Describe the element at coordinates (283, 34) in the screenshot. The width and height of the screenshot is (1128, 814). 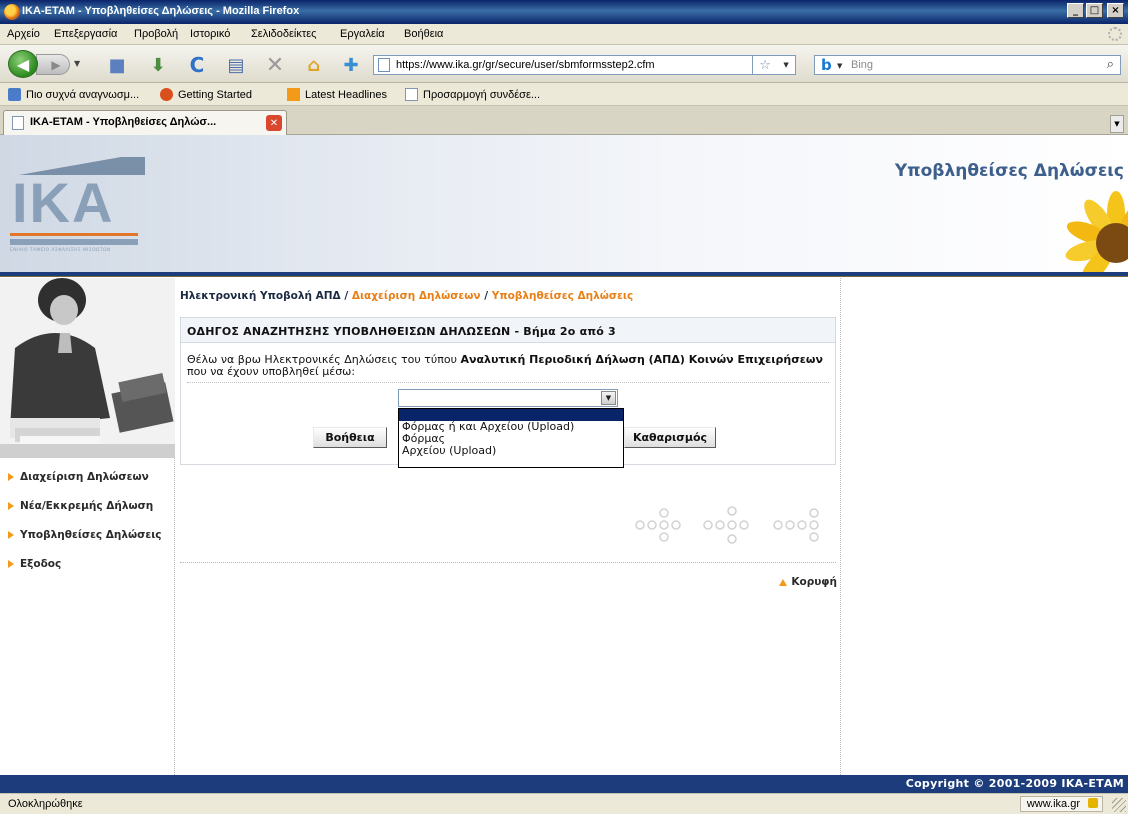
I see `menu-bookmarks: Σελιδοδείκτες` at that location.